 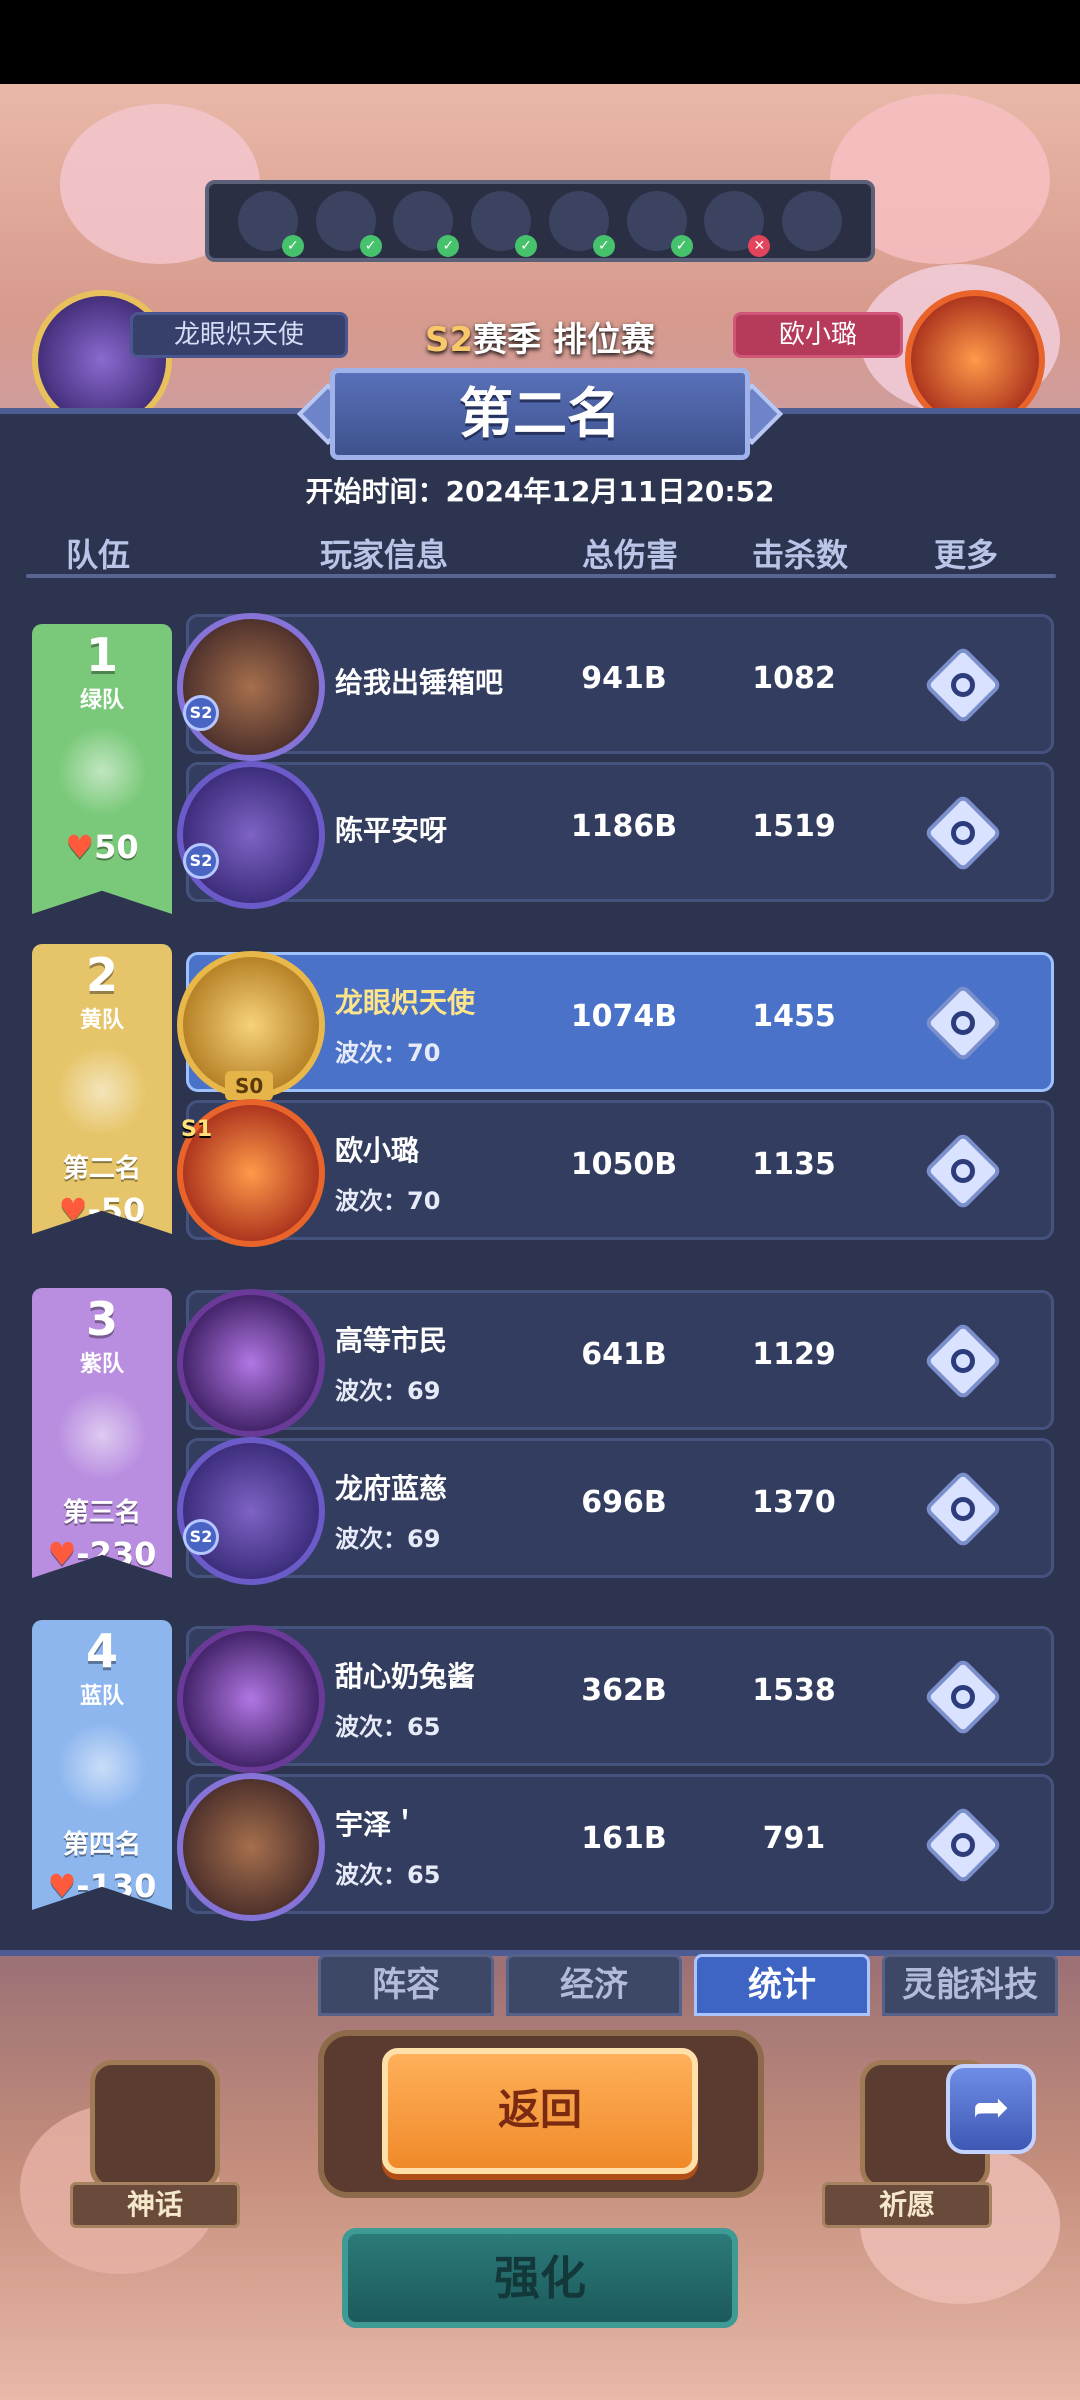 I want to click on player-name: 甜心奶兔酱, so click(x=405, y=1676).